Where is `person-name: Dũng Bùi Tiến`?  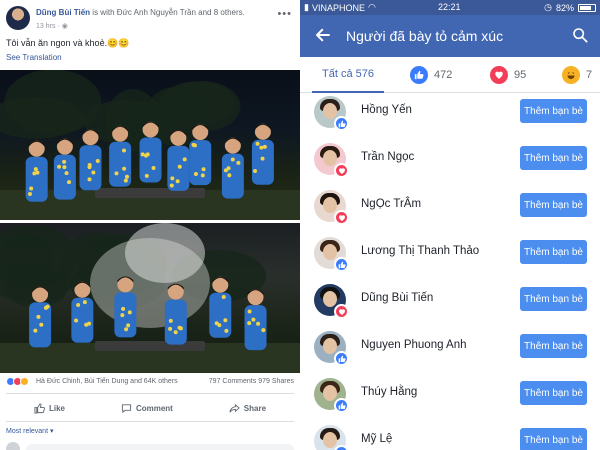 person-name: Dũng Bùi Tiến is located at coordinates (397, 298).